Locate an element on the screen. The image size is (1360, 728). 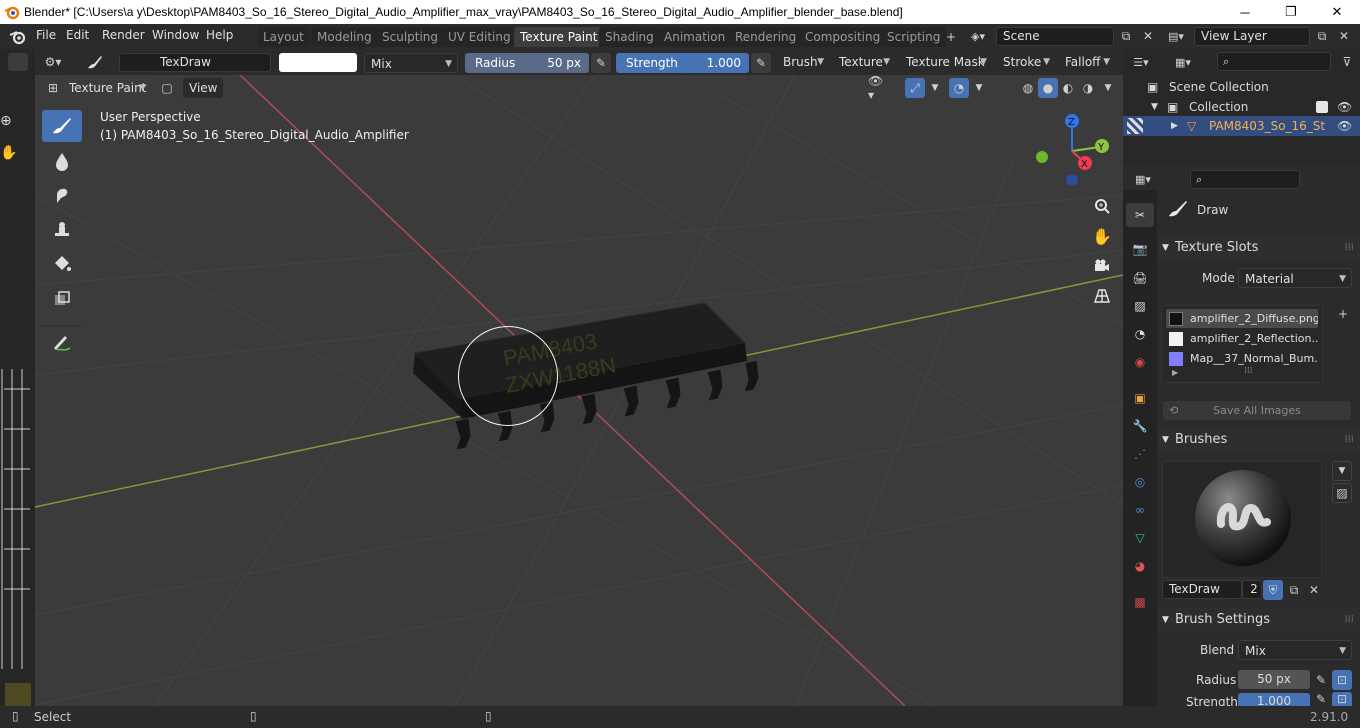
physics-tab-icon: ◎ is located at coordinates (1140, 482).